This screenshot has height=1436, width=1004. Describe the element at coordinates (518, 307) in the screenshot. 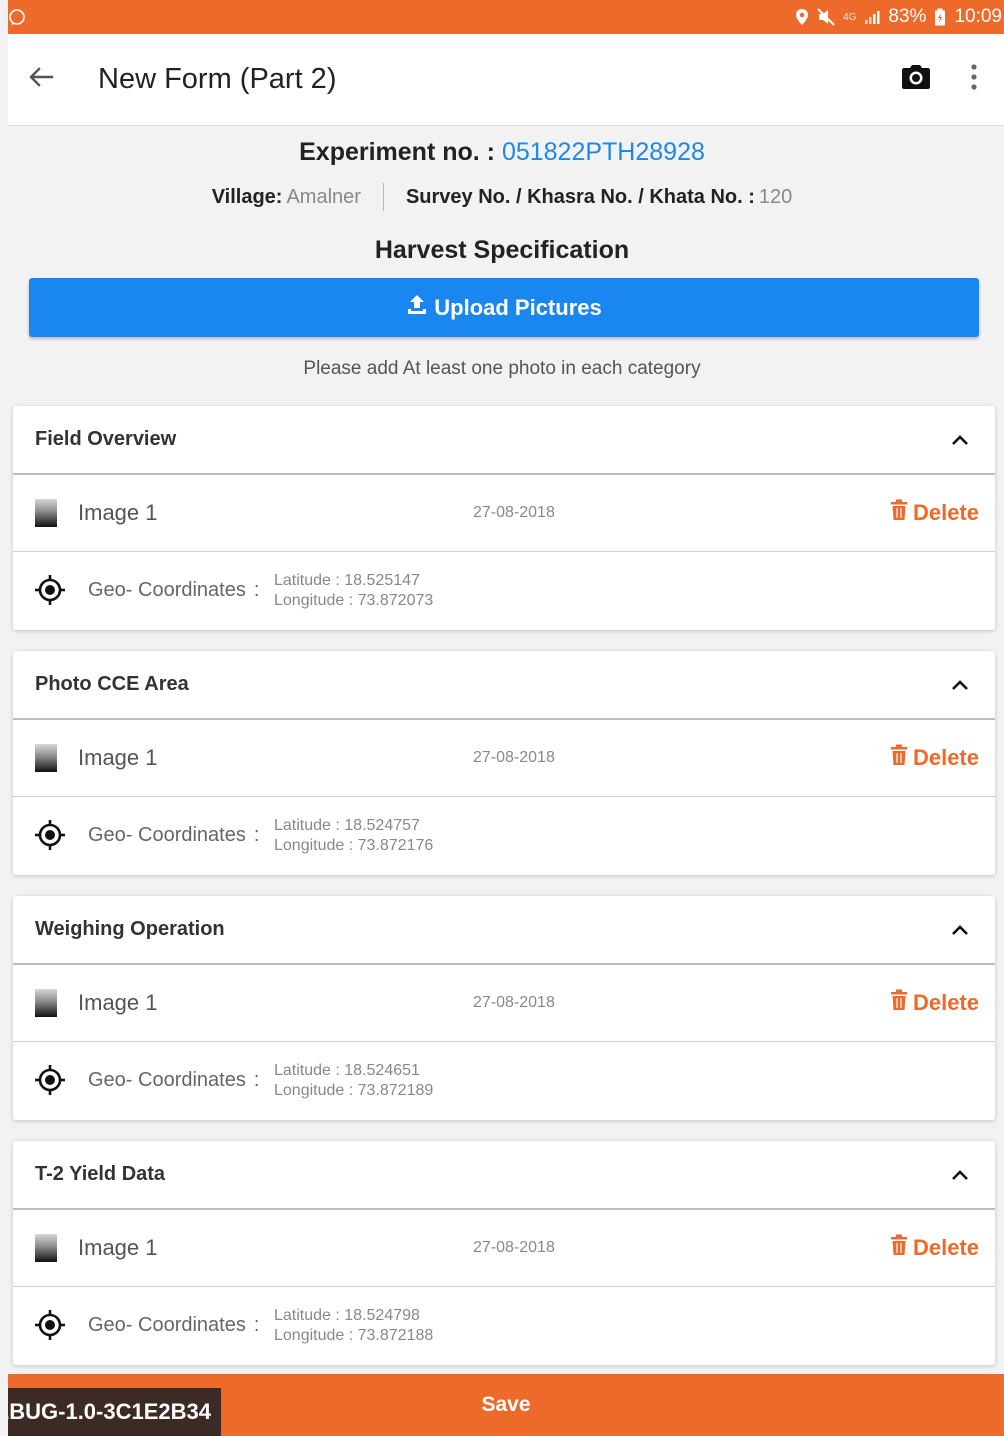

I see `upload-pictures-label: Upload Pictures` at that location.